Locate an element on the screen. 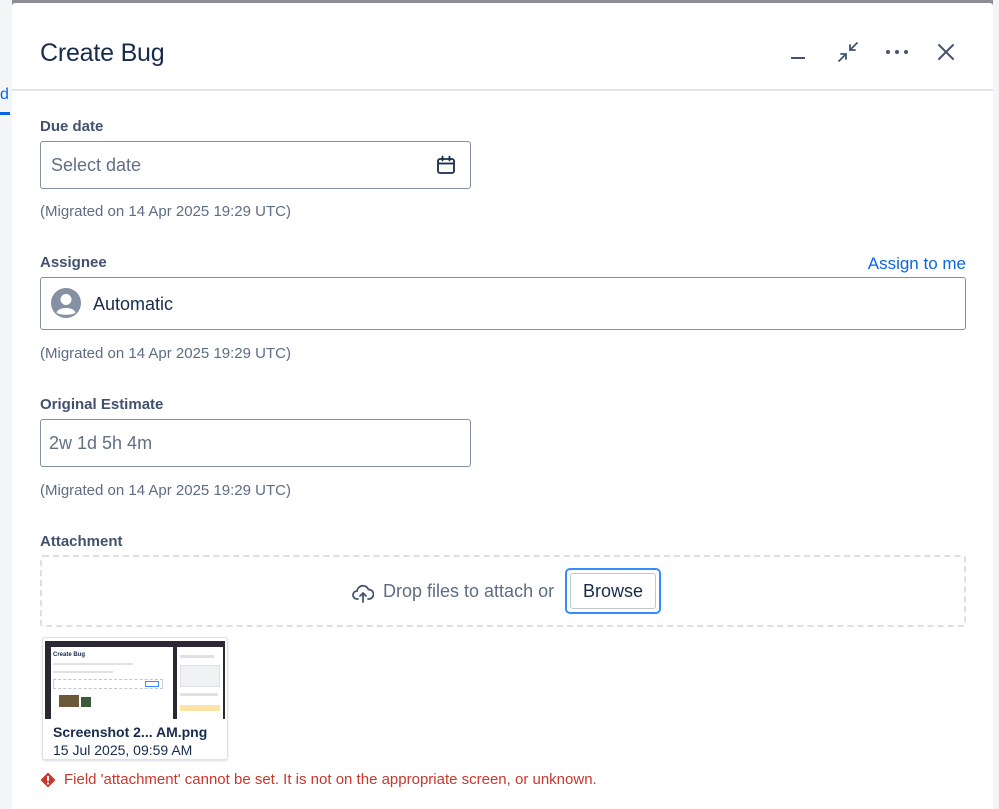 Image resolution: width=999 pixels, height=809 pixels. browse-button: Browse is located at coordinates (613, 591).